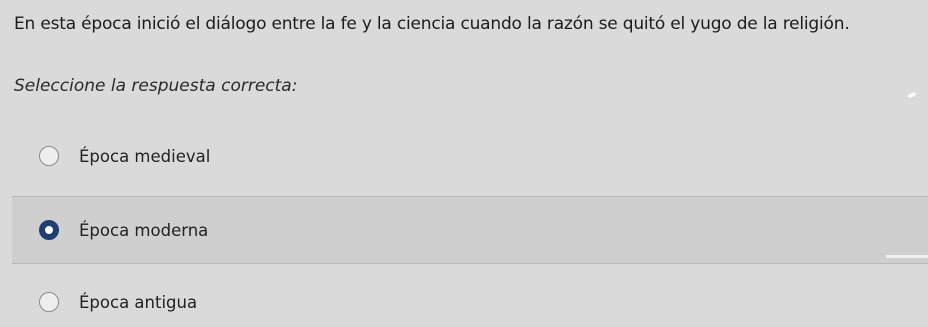  What do you see at coordinates (144, 230) in the screenshot?
I see `option-label: Época moderna` at bounding box center [144, 230].